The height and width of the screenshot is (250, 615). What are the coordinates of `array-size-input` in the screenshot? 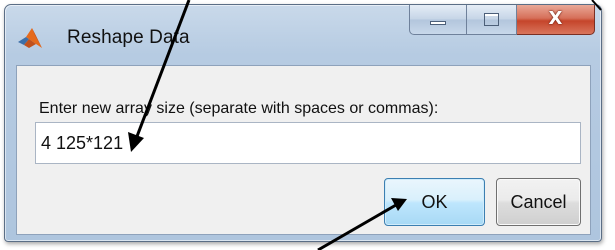 It's located at (308, 143).